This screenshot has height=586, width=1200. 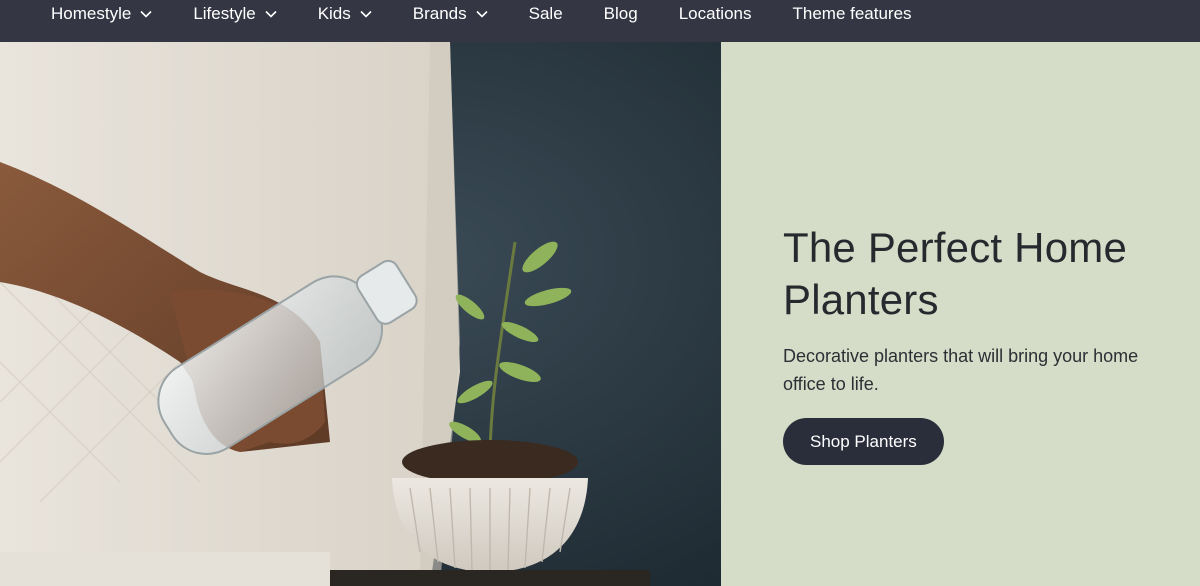 What do you see at coordinates (224, 13) in the screenshot?
I see `nav-item-label: Lifestyle` at bounding box center [224, 13].